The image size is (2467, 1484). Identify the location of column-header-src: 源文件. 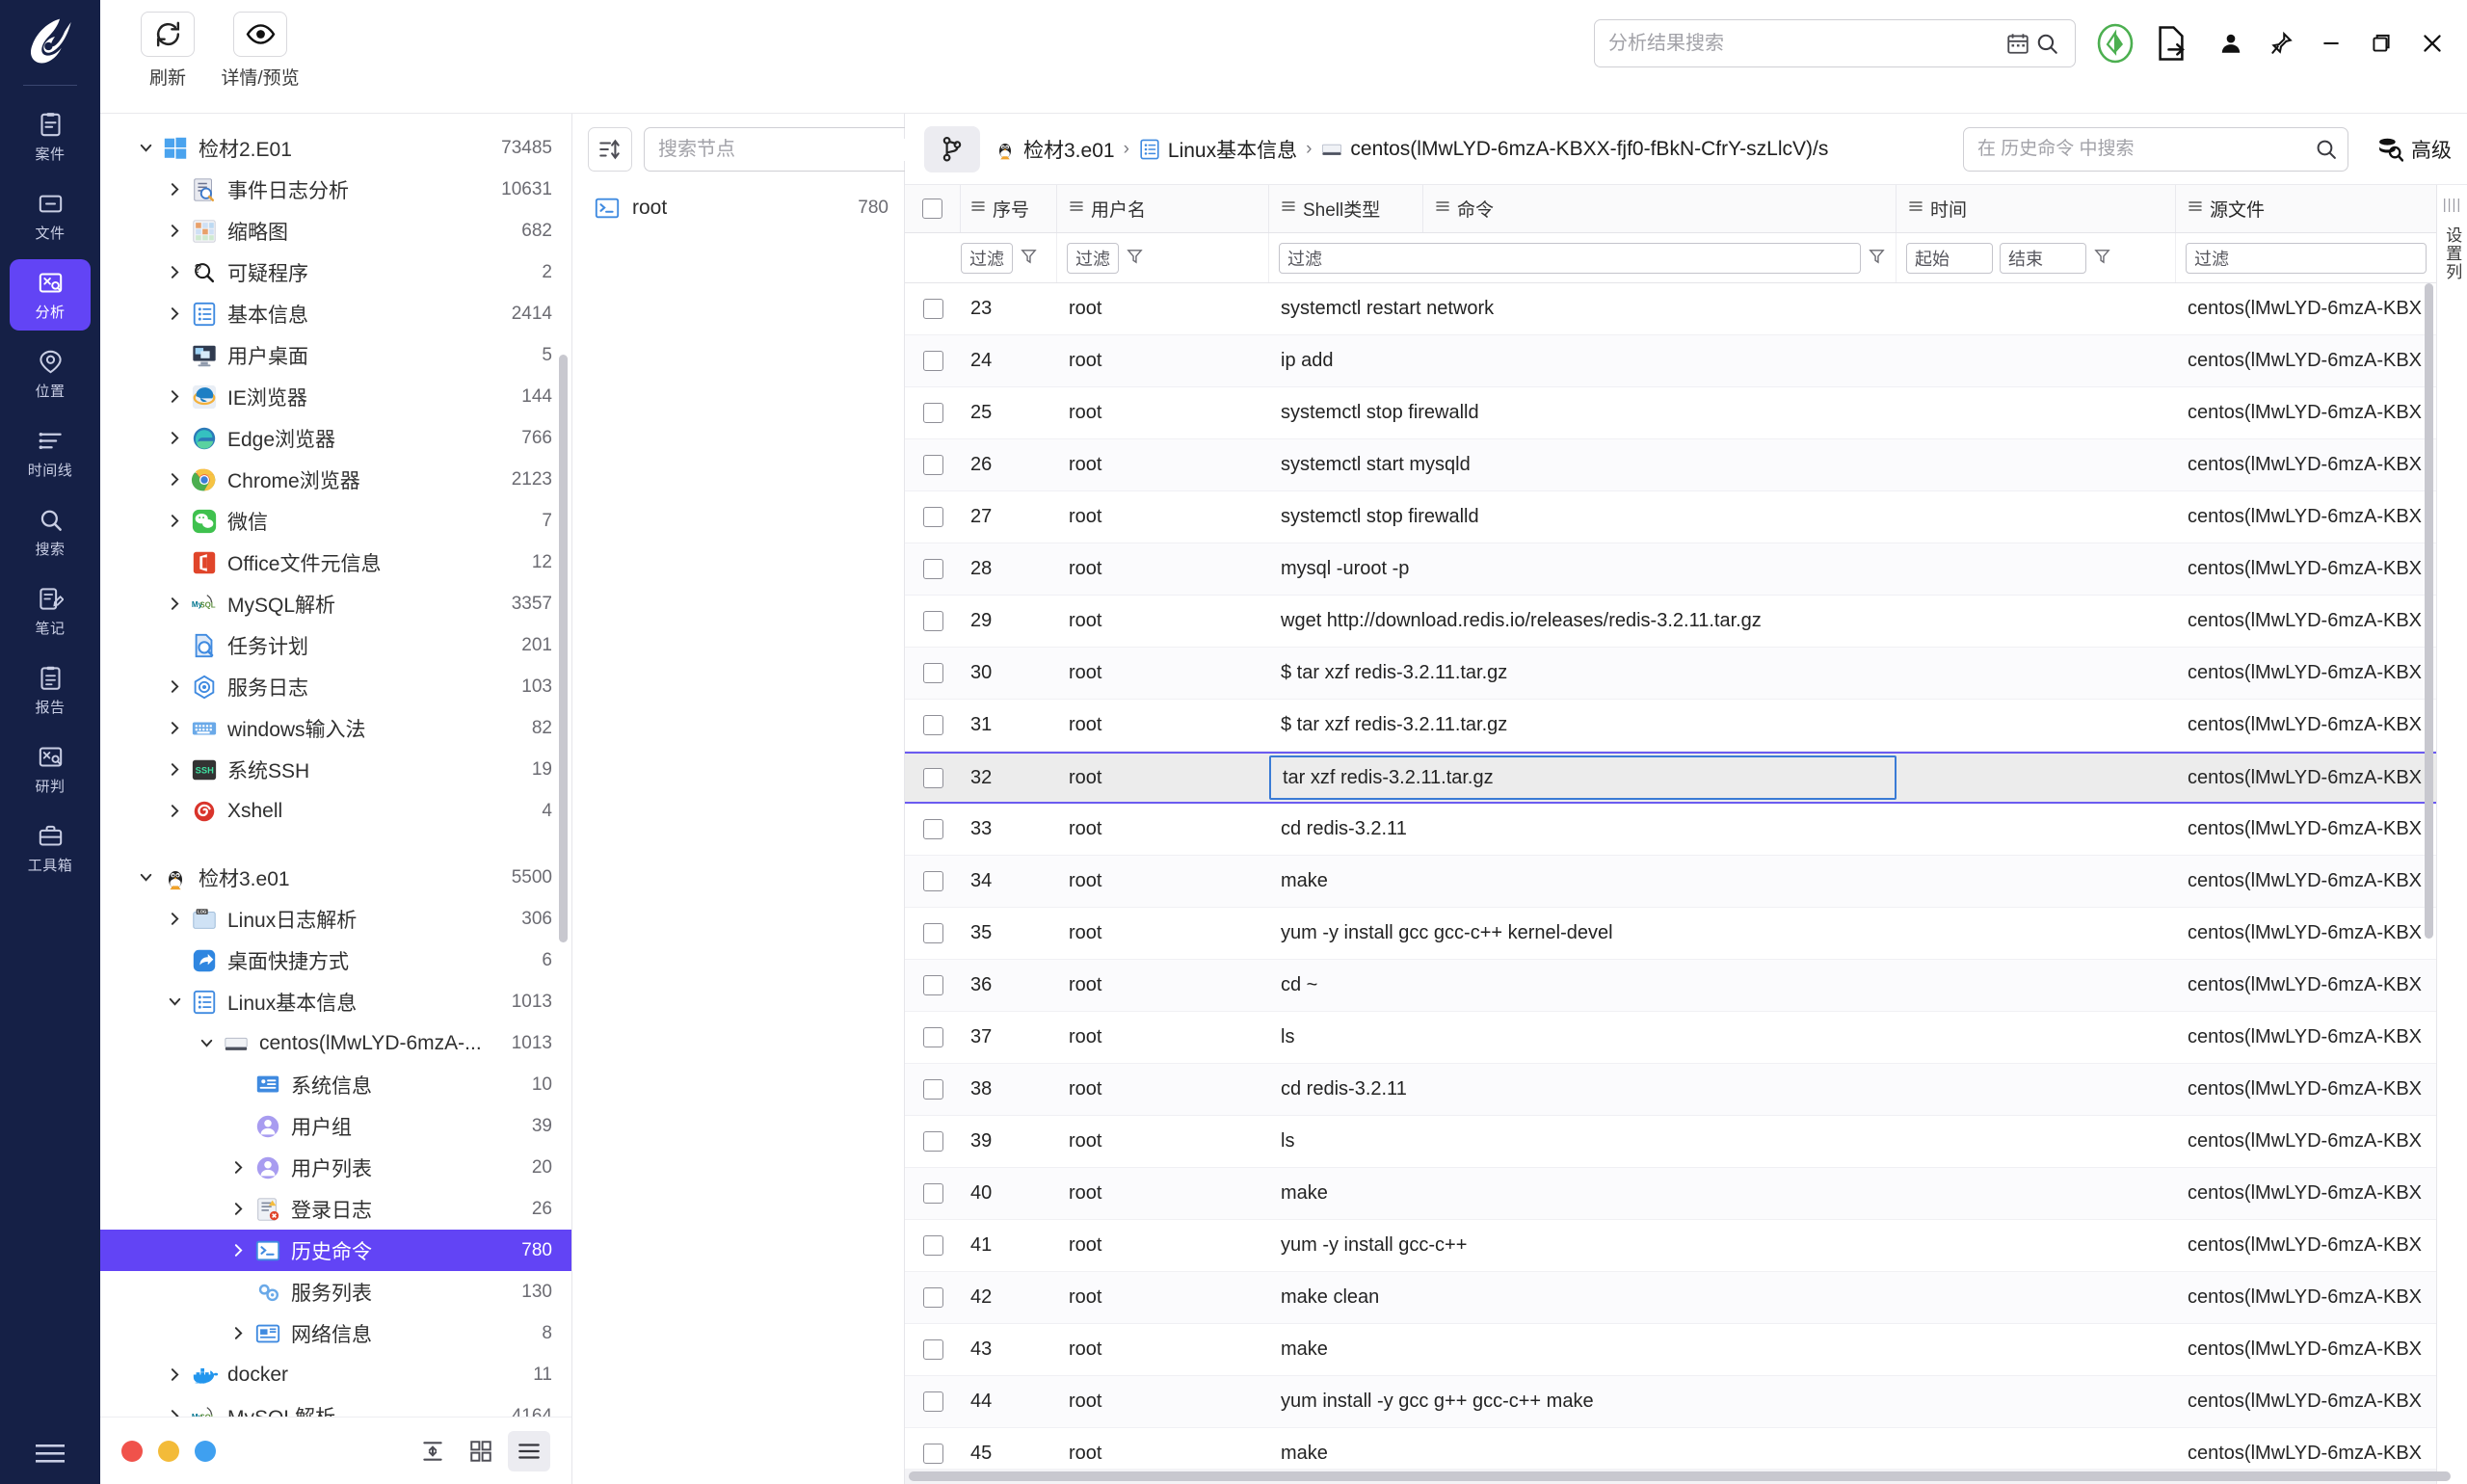
(2306, 208).